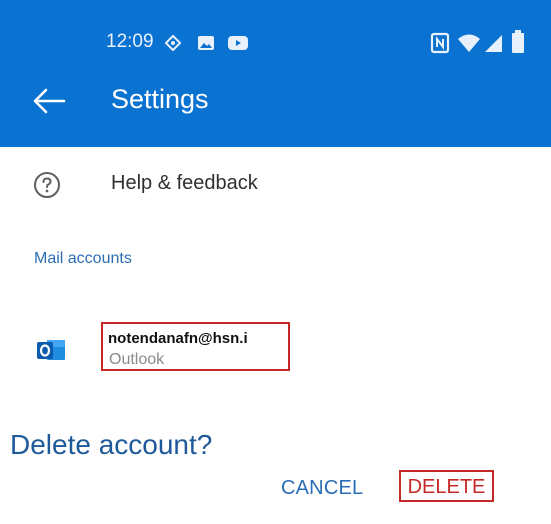 The image size is (551, 524). What do you see at coordinates (518, 41) in the screenshot?
I see `battery-icon` at bounding box center [518, 41].